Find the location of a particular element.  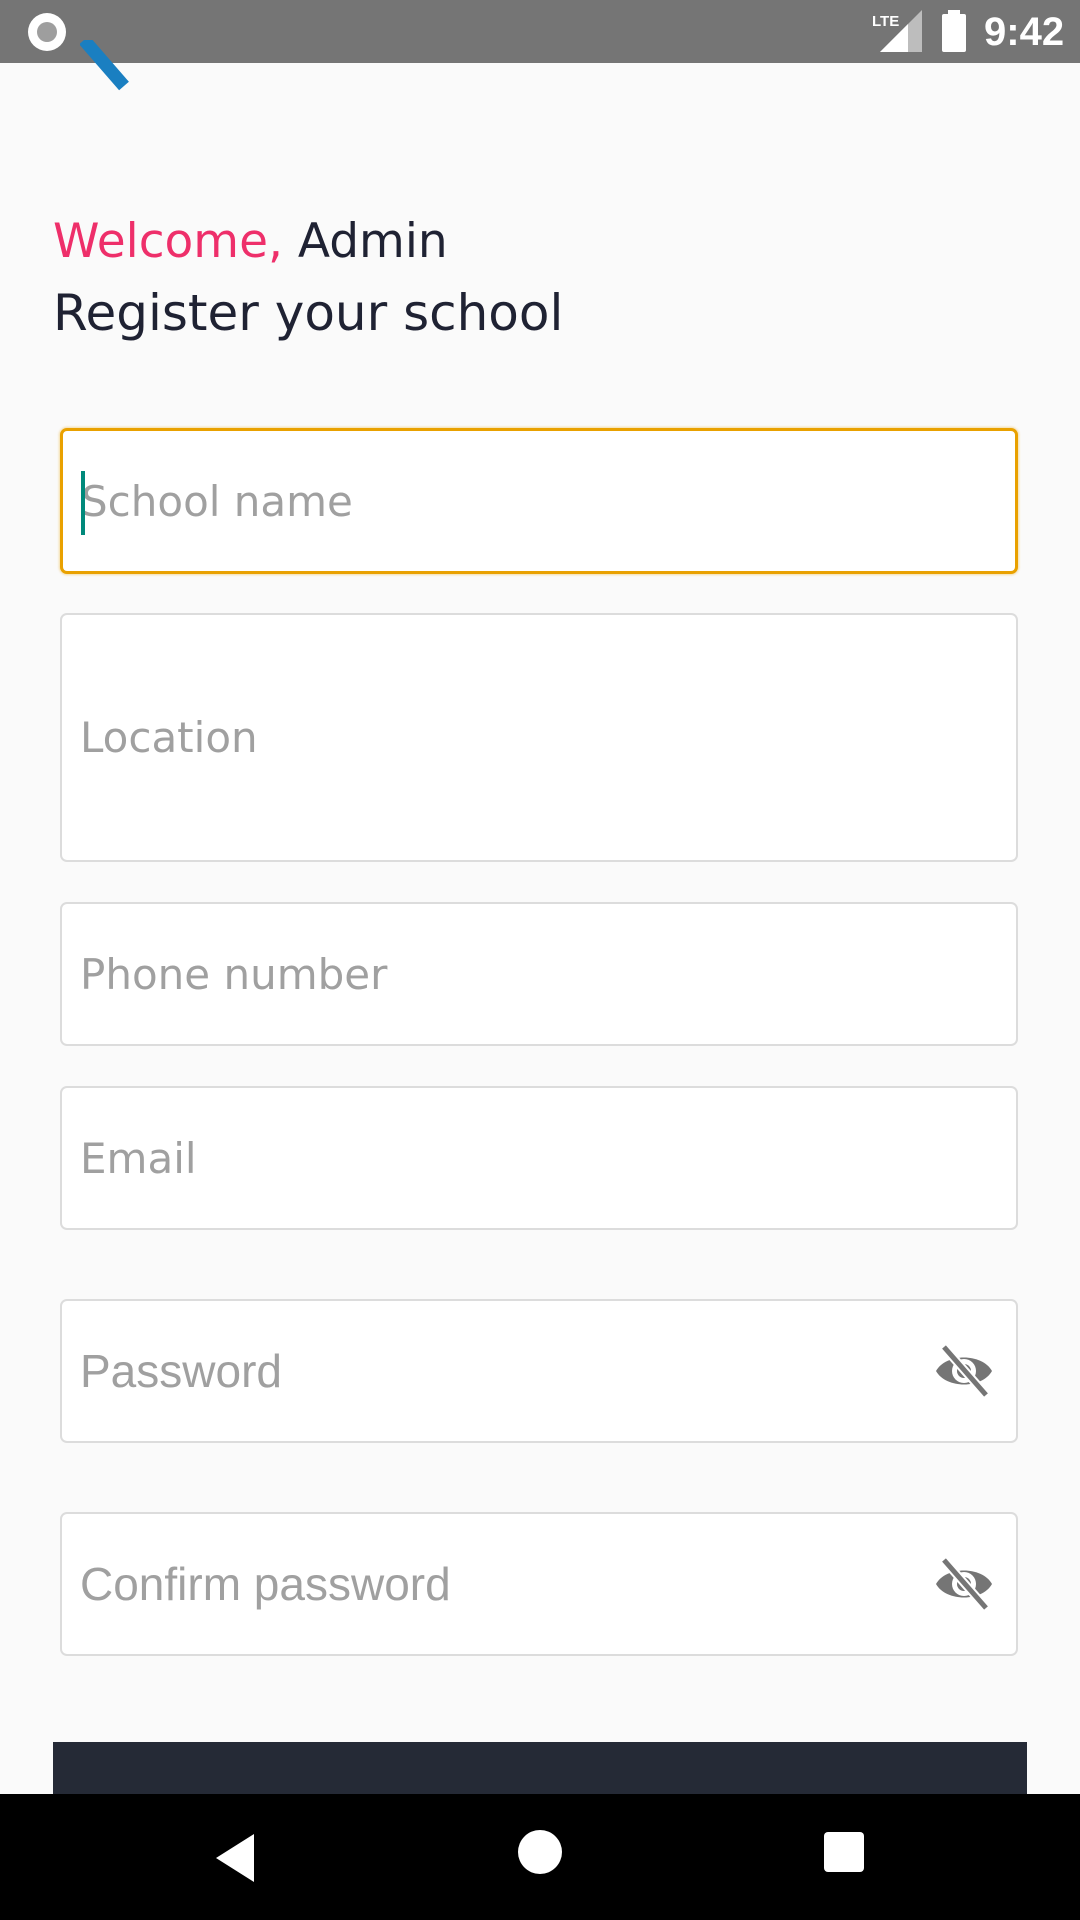

navigation-bar is located at coordinates (540, 1857).